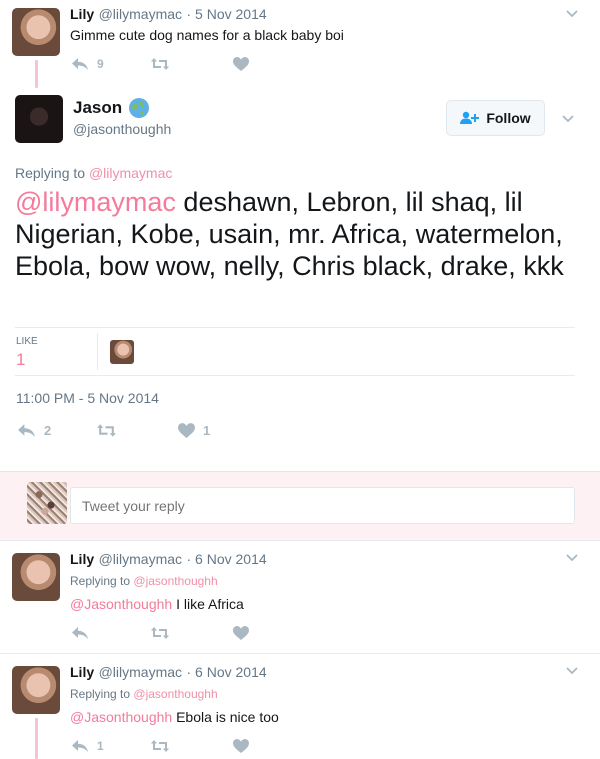 Image resolution: width=600 pixels, height=759 pixels. I want to click on tweet-date: 5 Nov 2014, so click(231, 14).